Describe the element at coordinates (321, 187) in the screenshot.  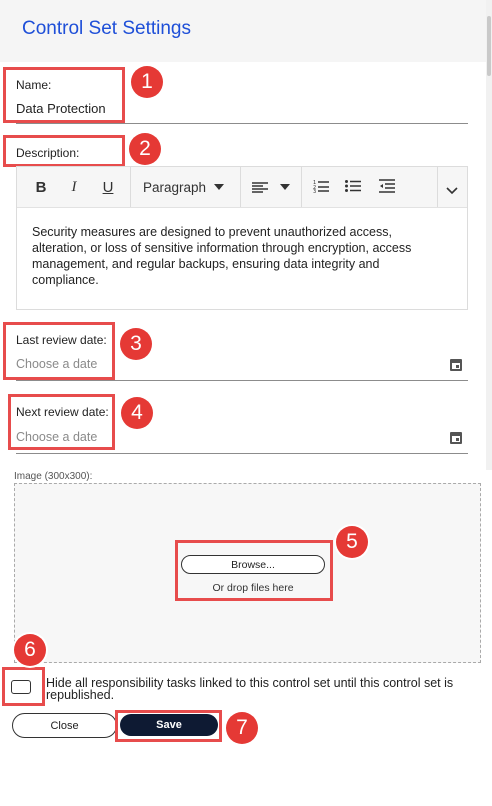
I see `numbered-list-icon: 123` at that location.